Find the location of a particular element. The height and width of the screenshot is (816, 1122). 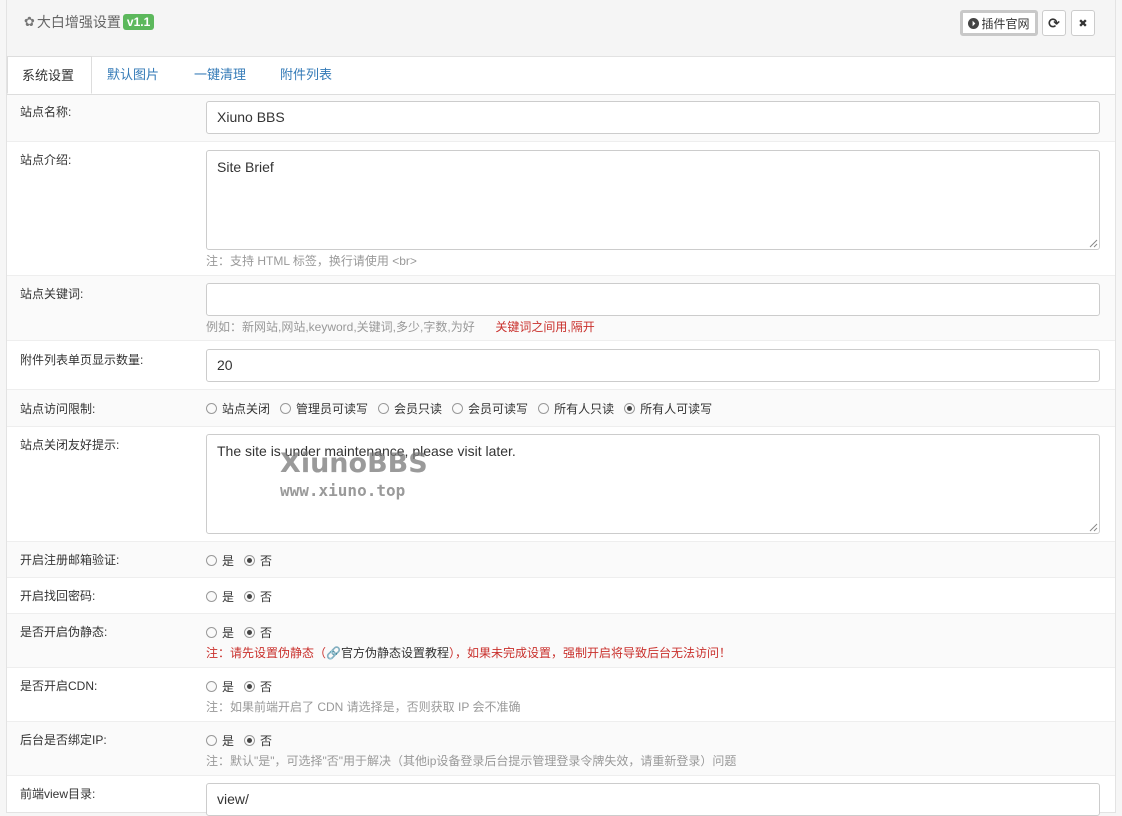

gear-icon: ✿ is located at coordinates (29, 21).